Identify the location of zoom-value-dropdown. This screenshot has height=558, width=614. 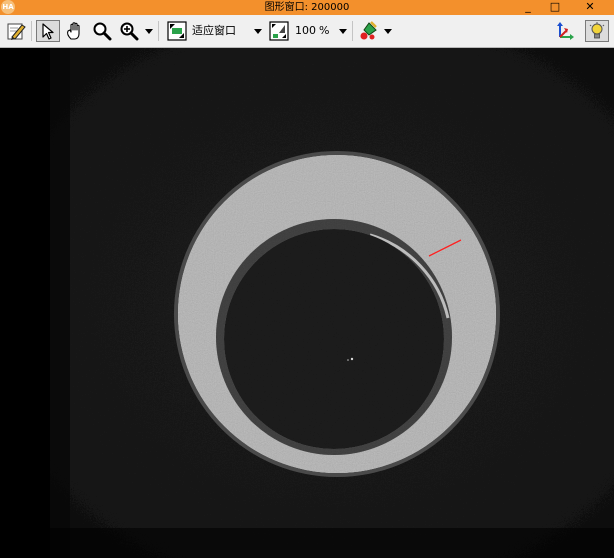
(343, 31).